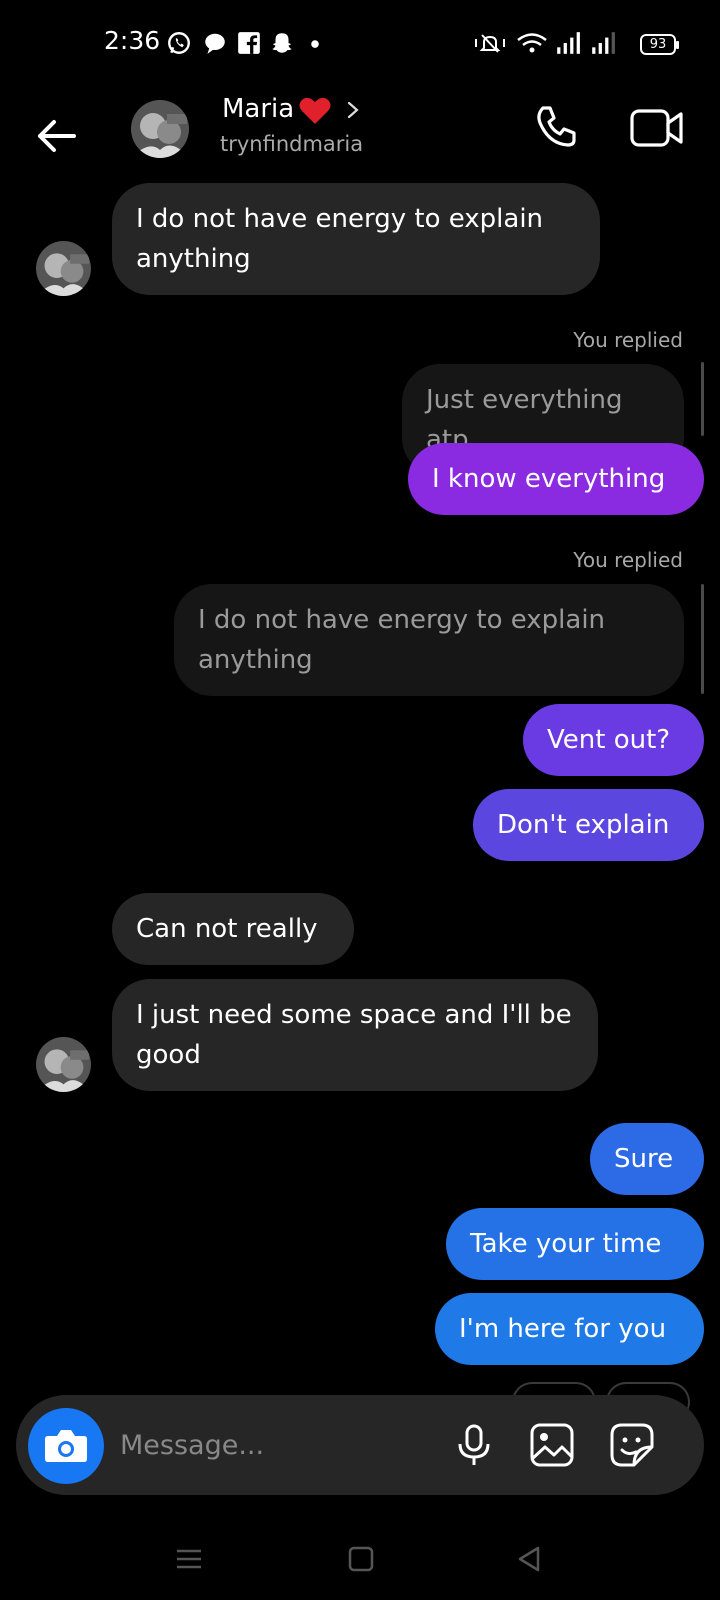  I want to click on incoming-message: Can not really, so click(233, 929).